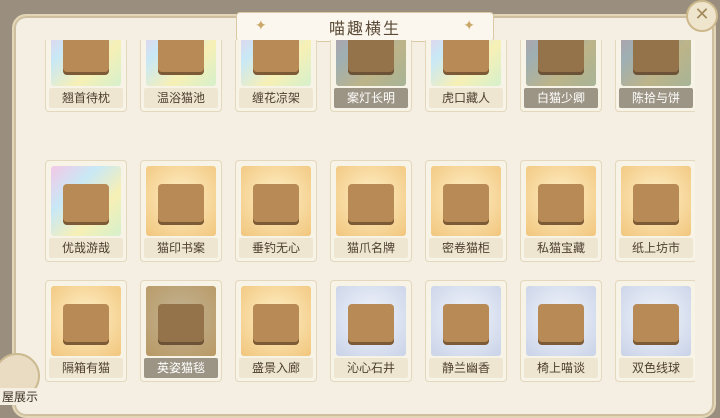 The image size is (720, 418). What do you see at coordinates (371, 98) in the screenshot?
I see `item-label: 案灯长明` at bounding box center [371, 98].